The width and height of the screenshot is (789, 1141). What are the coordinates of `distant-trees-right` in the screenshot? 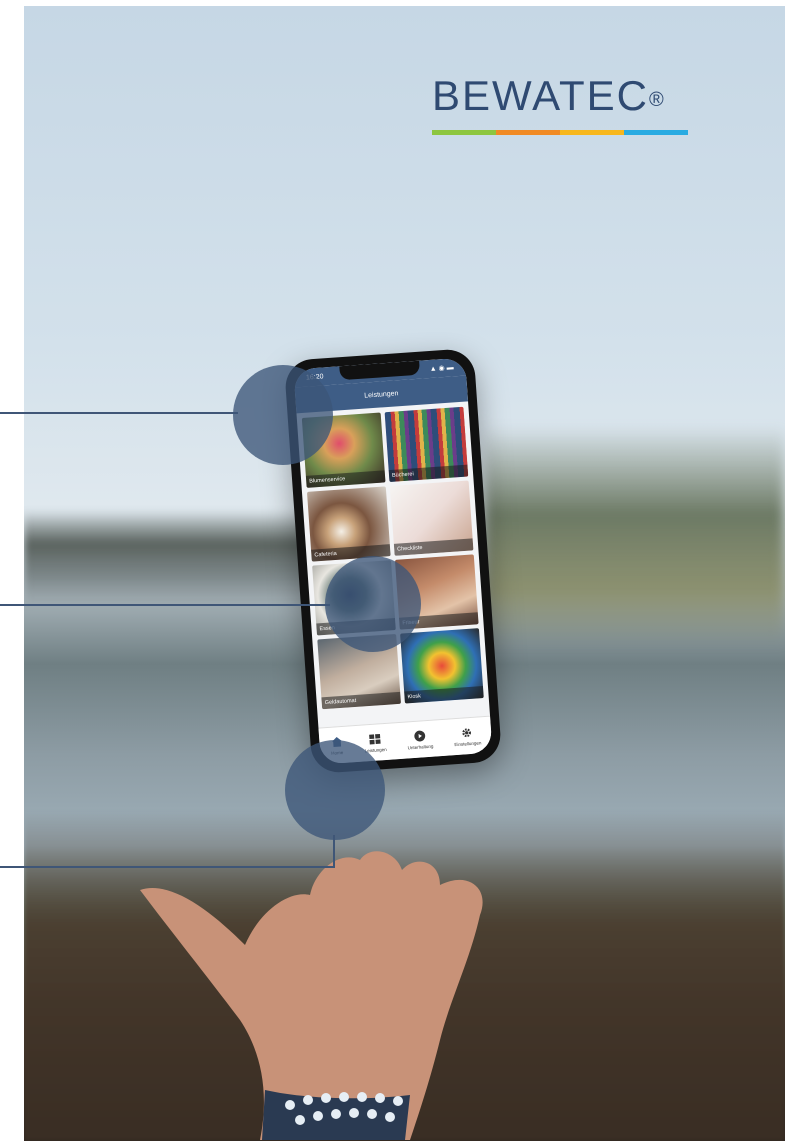 It's located at (635, 536).